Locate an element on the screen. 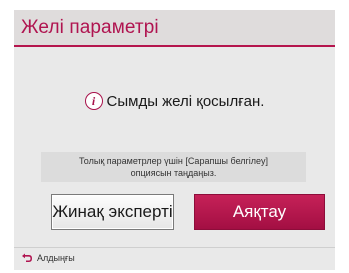  back-label: Алдыңғы is located at coordinates (56, 258).